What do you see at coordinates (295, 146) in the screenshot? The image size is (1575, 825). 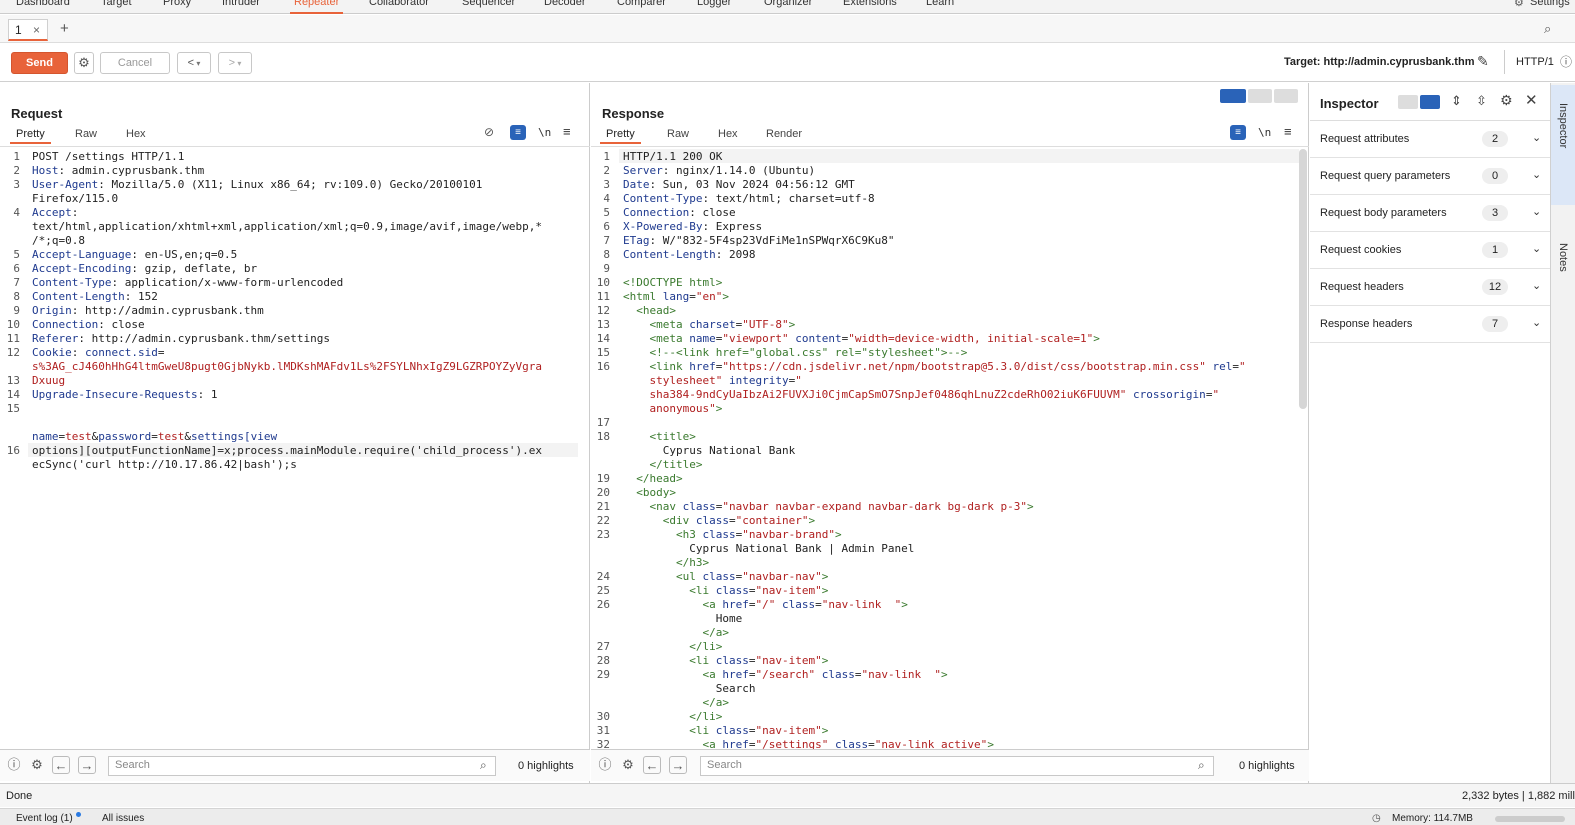 I see `request-divider` at bounding box center [295, 146].